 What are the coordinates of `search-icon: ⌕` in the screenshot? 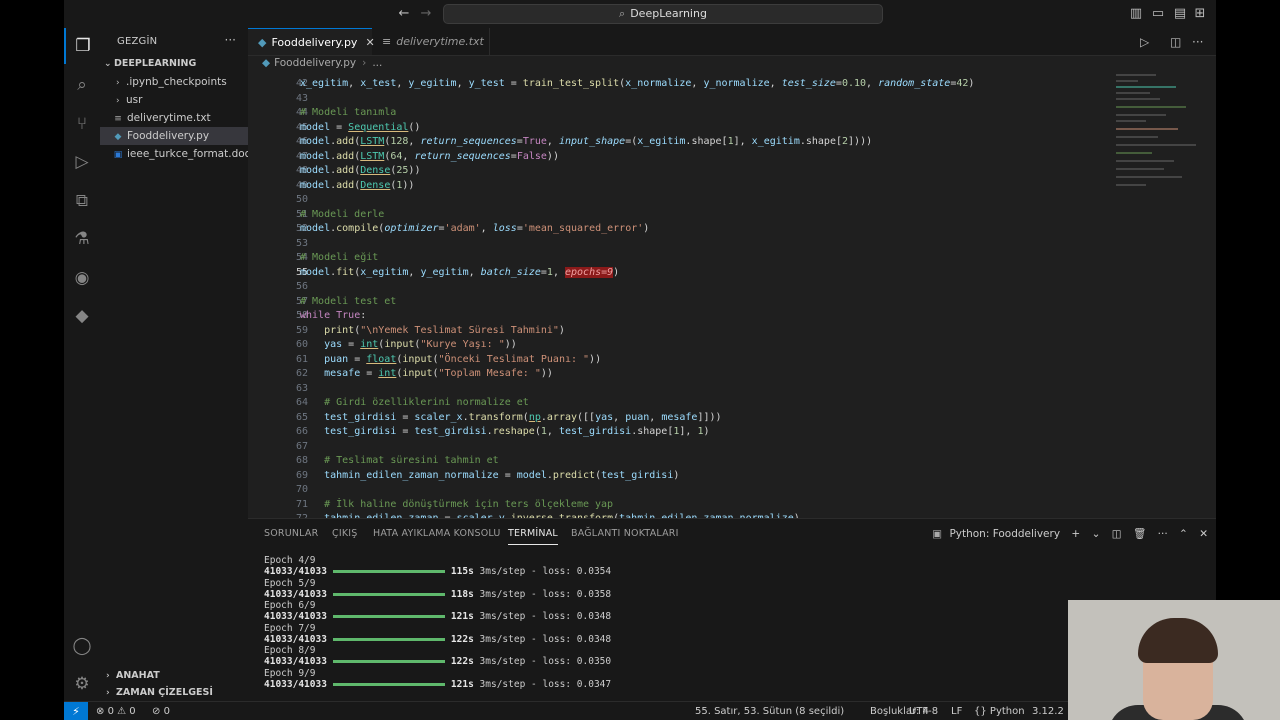 It's located at (82, 85).